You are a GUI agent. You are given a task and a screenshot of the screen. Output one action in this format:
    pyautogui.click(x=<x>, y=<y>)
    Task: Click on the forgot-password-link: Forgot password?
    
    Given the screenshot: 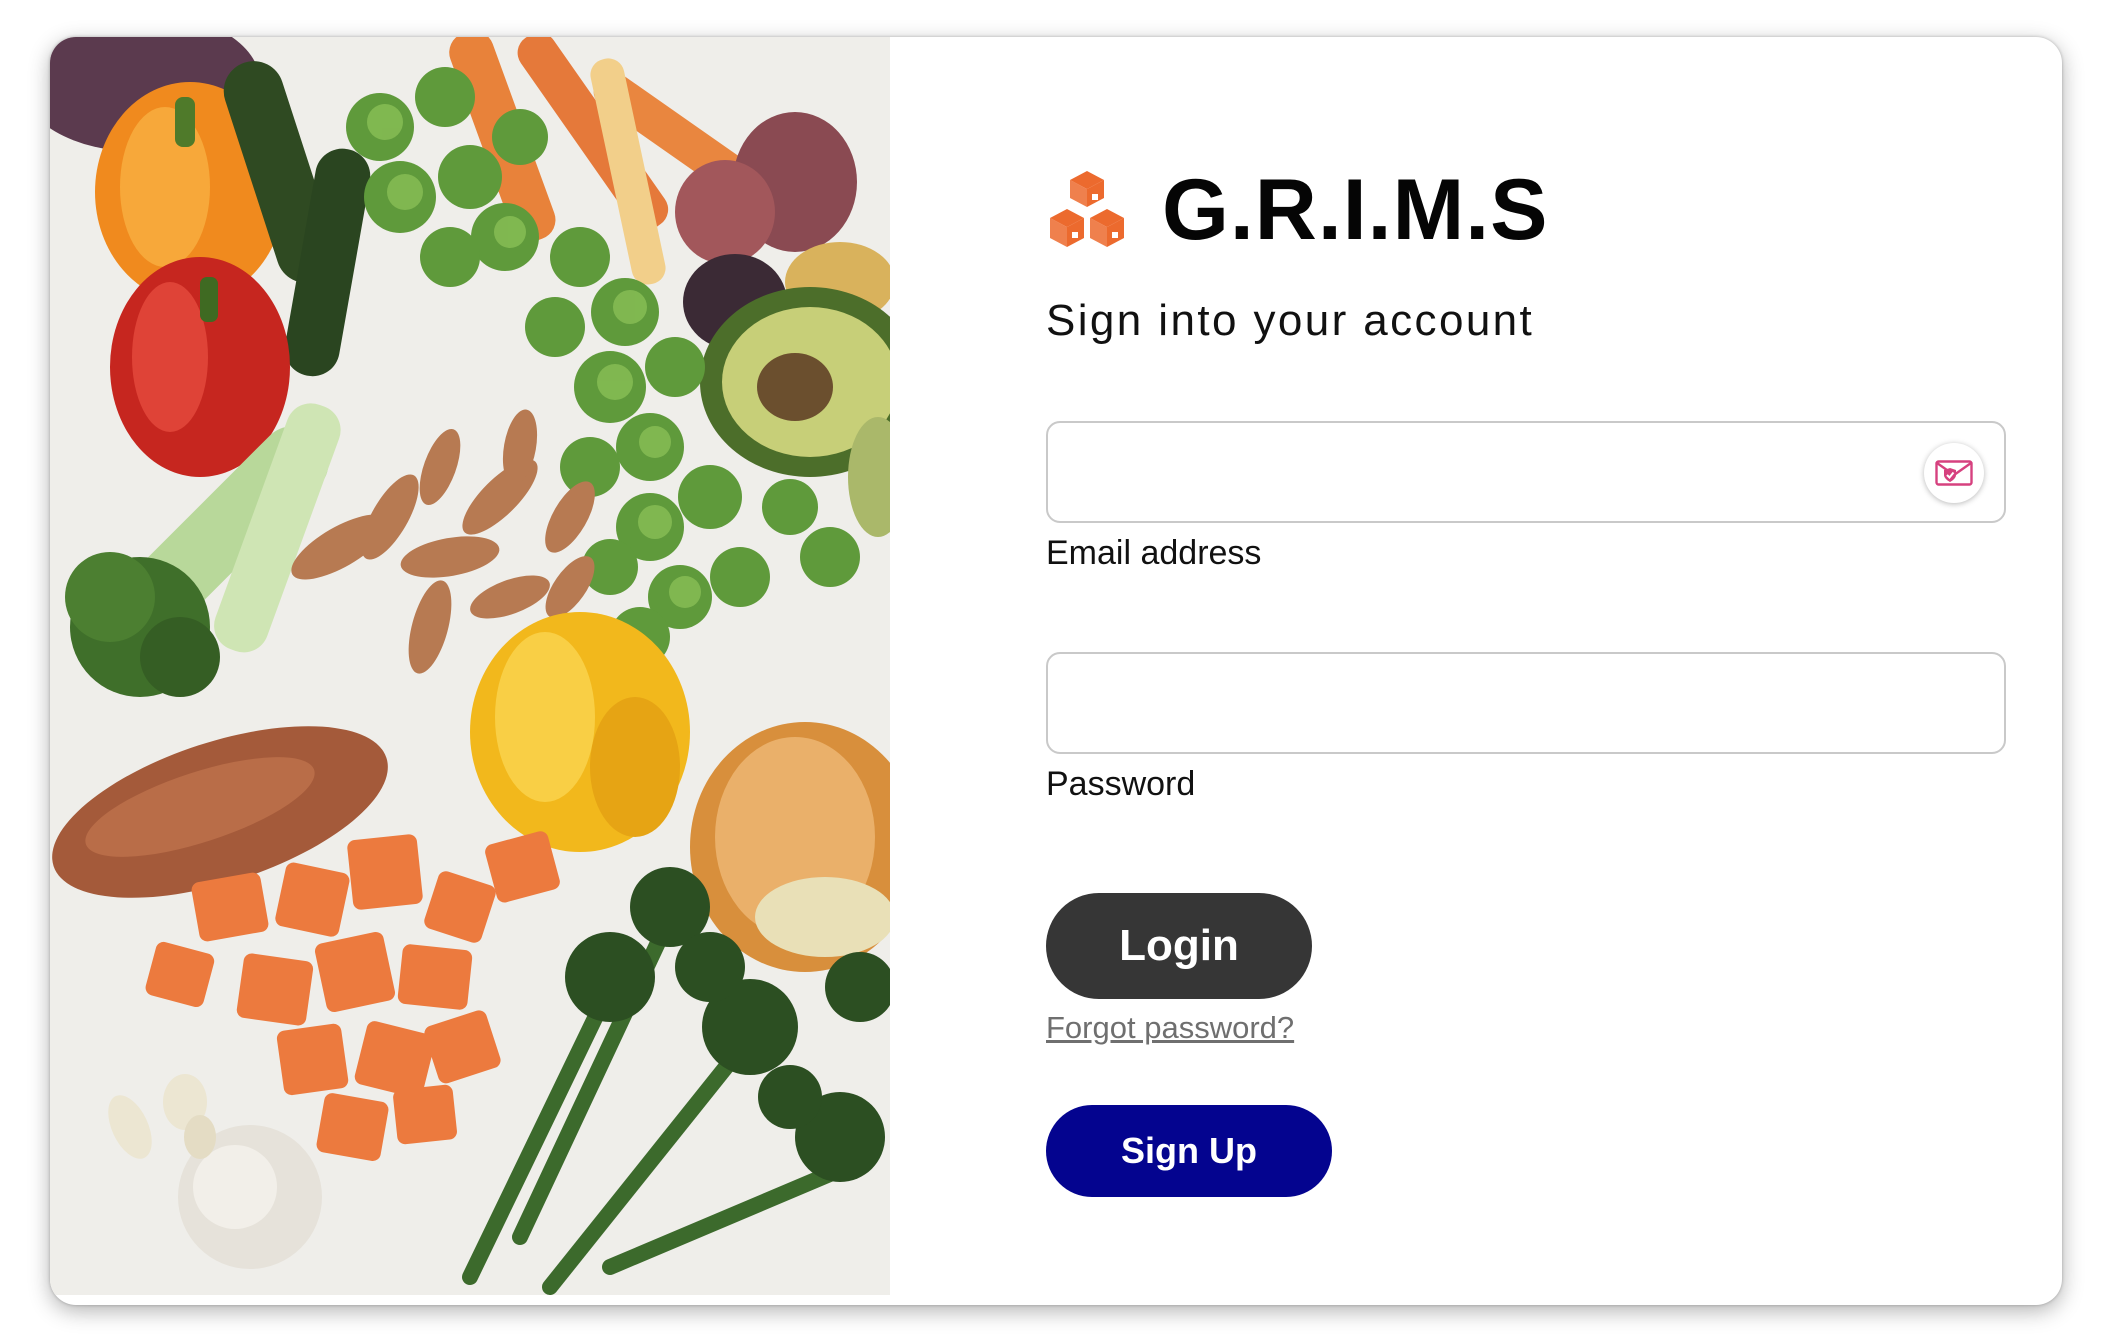 What is the action you would take?
    pyautogui.click(x=1170, y=1027)
    